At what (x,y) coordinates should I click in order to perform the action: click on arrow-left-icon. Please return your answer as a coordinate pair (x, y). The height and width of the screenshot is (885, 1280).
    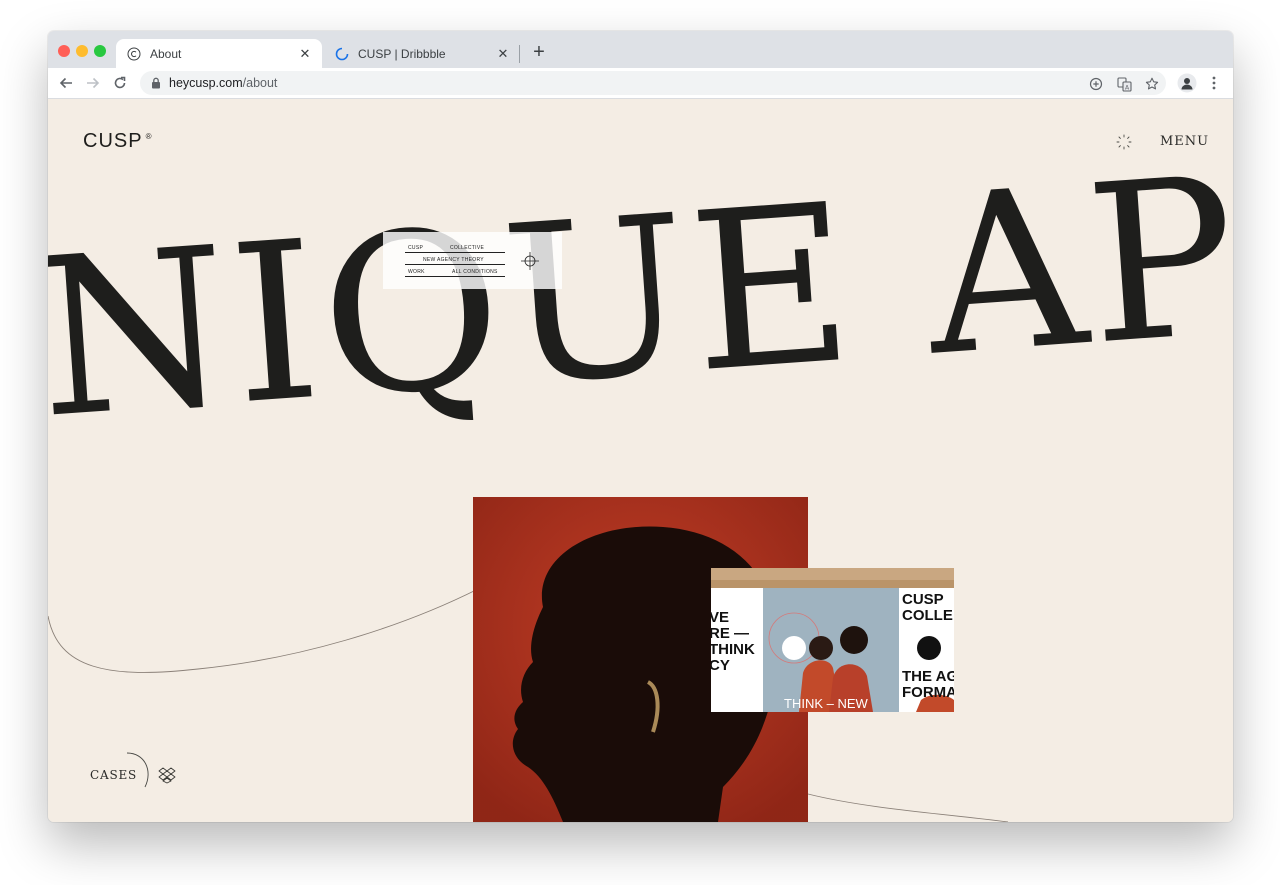
    Looking at the image, I should click on (65, 83).